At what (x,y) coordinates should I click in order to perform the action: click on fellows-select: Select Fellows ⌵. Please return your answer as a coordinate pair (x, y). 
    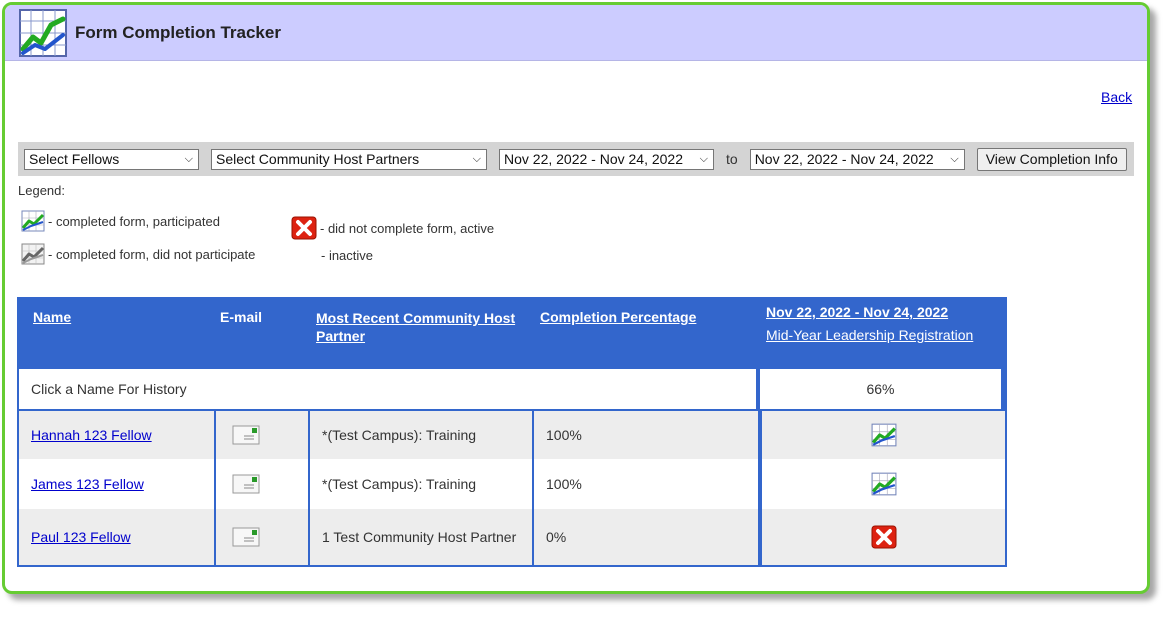
    Looking at the image, I should click on (111, 159).